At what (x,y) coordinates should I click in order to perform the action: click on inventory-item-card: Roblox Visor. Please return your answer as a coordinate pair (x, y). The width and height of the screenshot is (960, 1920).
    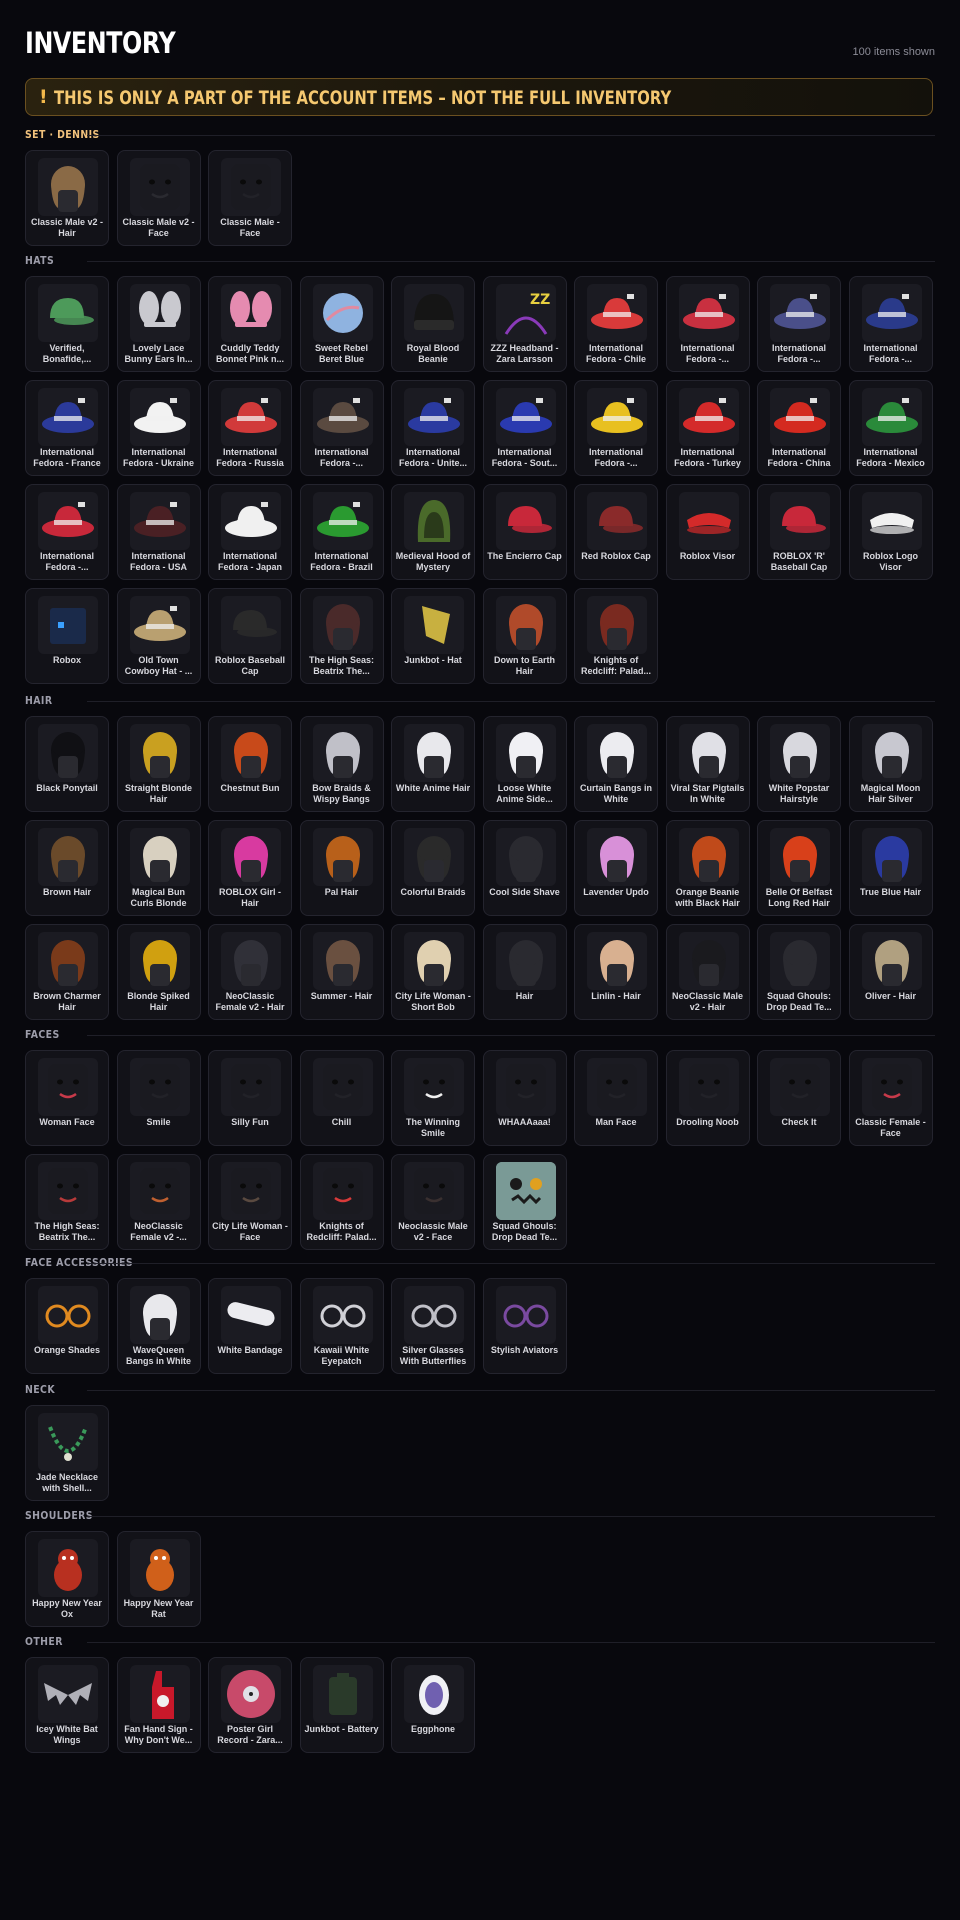
    Looking at the image, I should click on (707, 532).